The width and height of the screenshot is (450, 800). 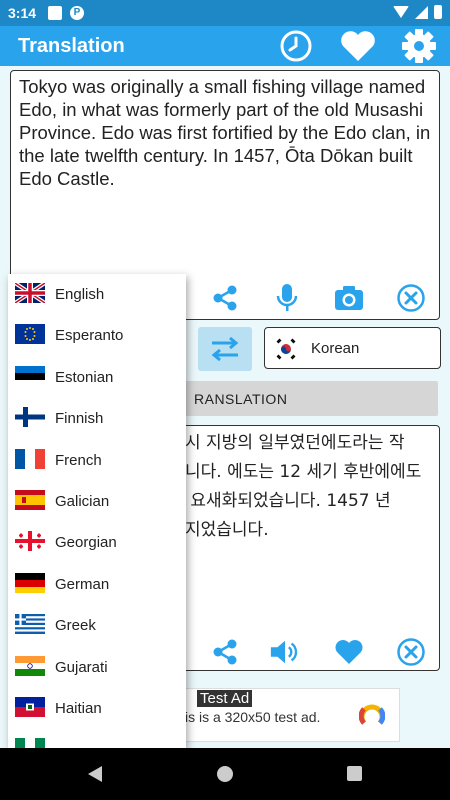 What do you see at coordinates (77, 13) in the screenshot?
I see `notification-icon: P` at bounding box center [77, 13].